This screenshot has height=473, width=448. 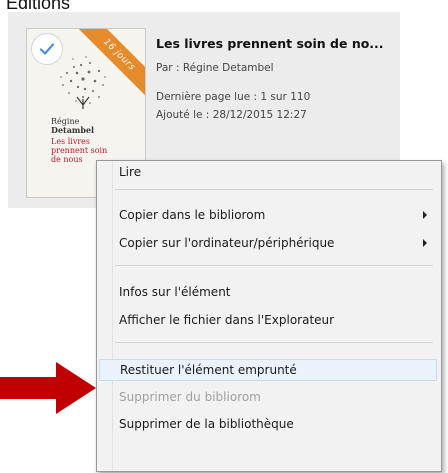 I want to click on author-value: Régine Detambel, so click(x=228, y=68).